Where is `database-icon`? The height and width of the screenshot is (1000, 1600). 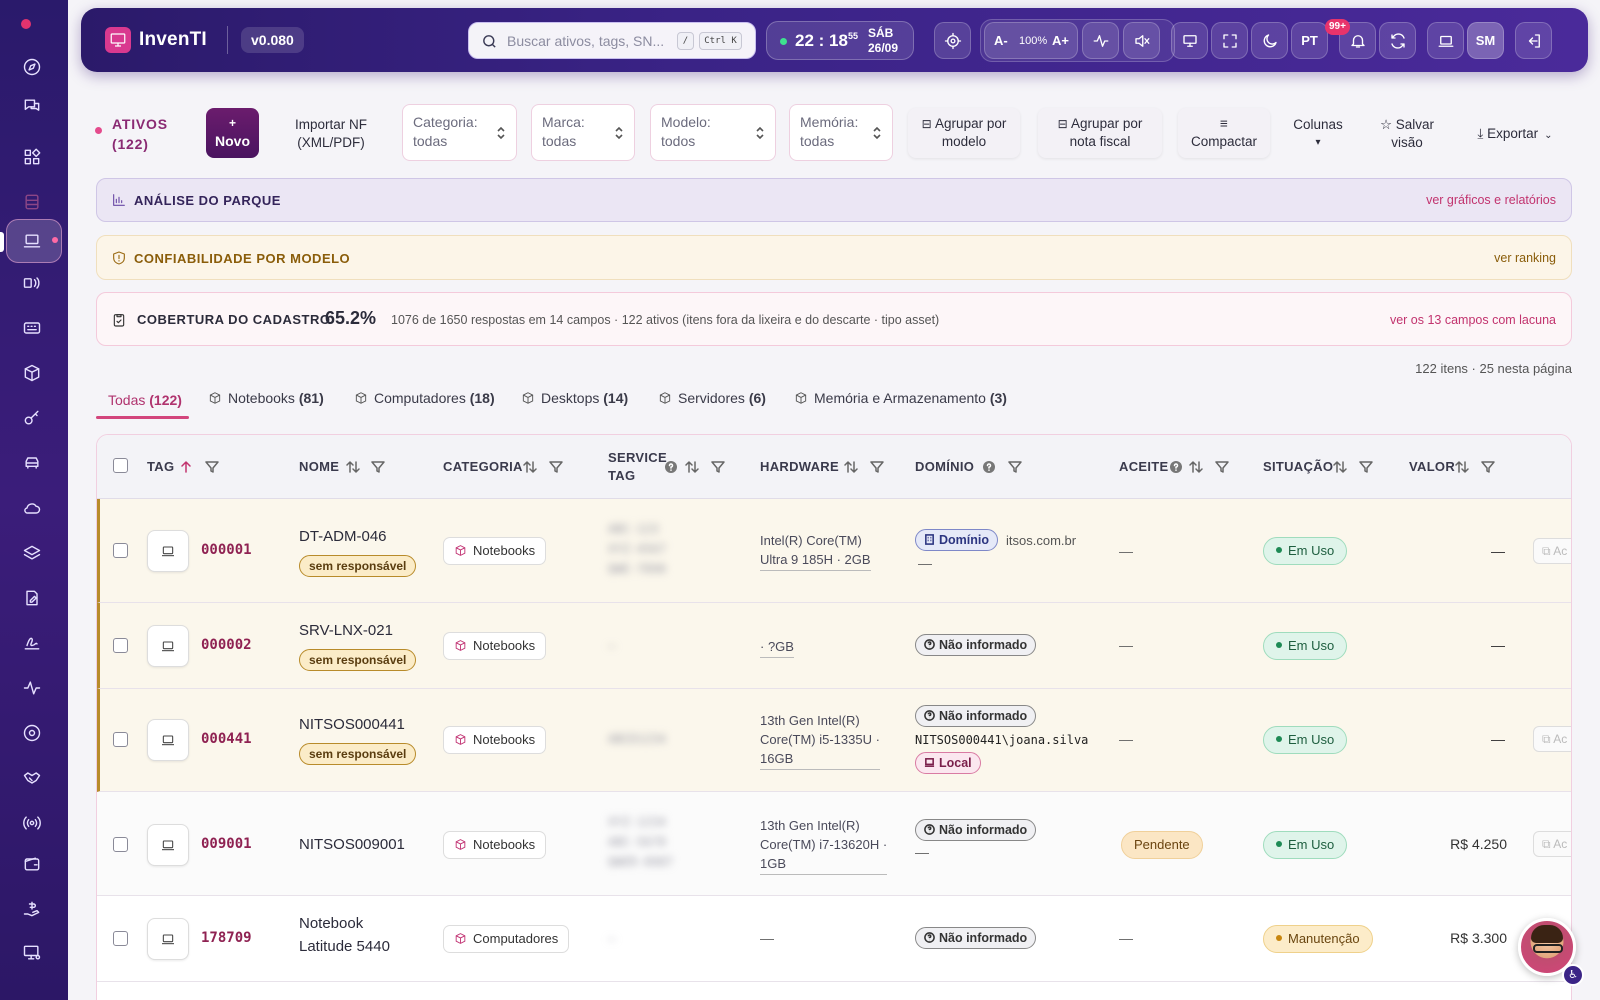
database-icon is located at coordinates (32, 202).